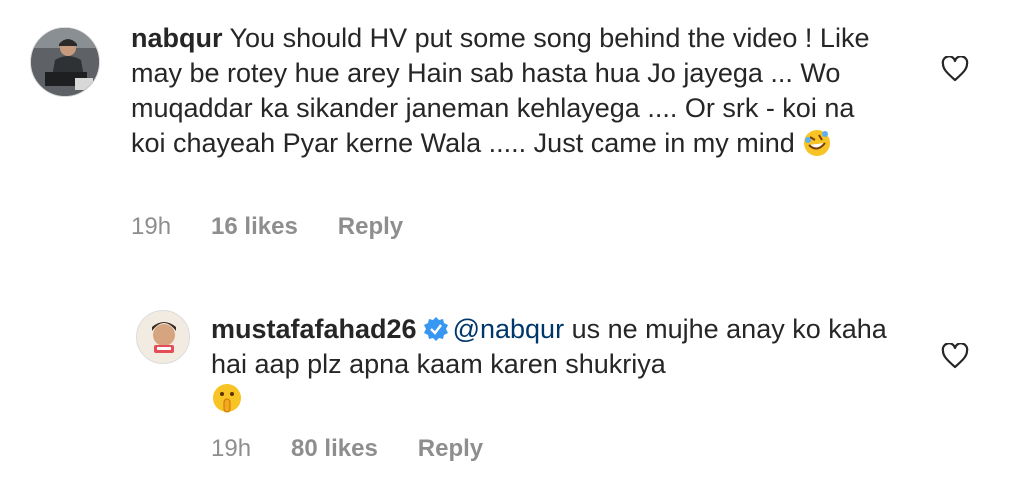 This screenshot has height=498, width=1024. Describe the element at coordinates (334, 449) in the screenshot. I see `comment-likes: 80 likes` at that location.